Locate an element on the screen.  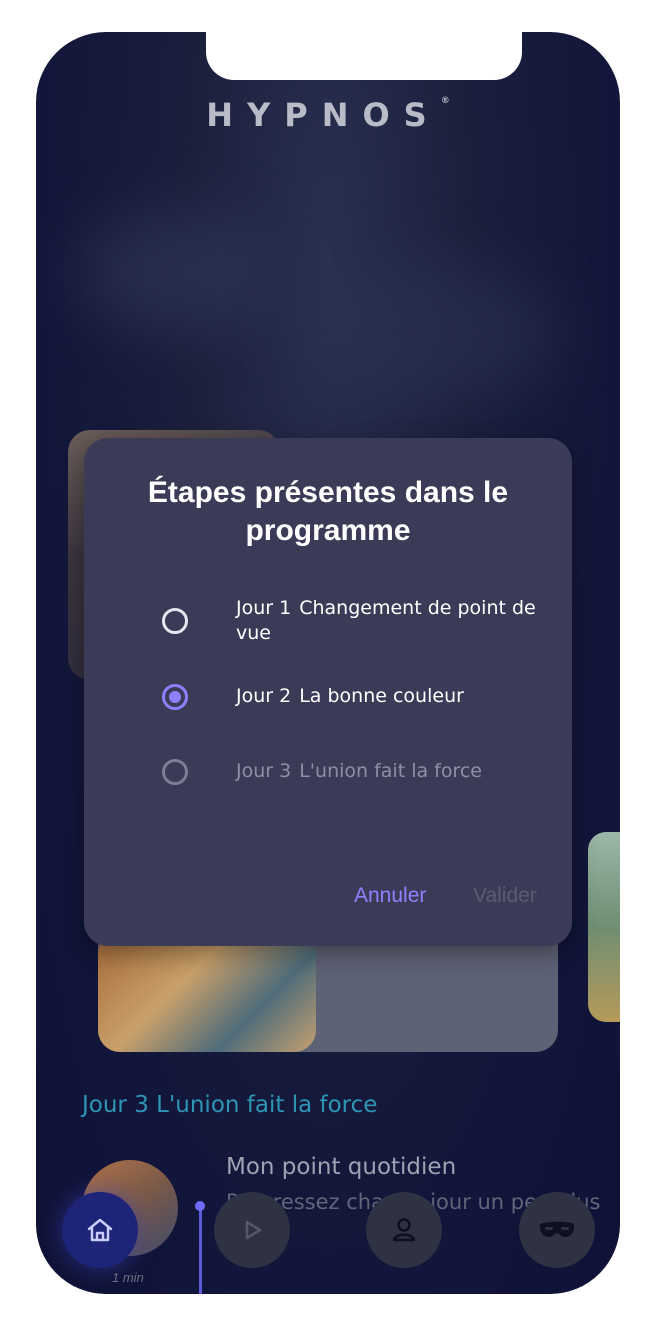
hypnos-logo: HYPNOS® is located at coordinates (328, 115).